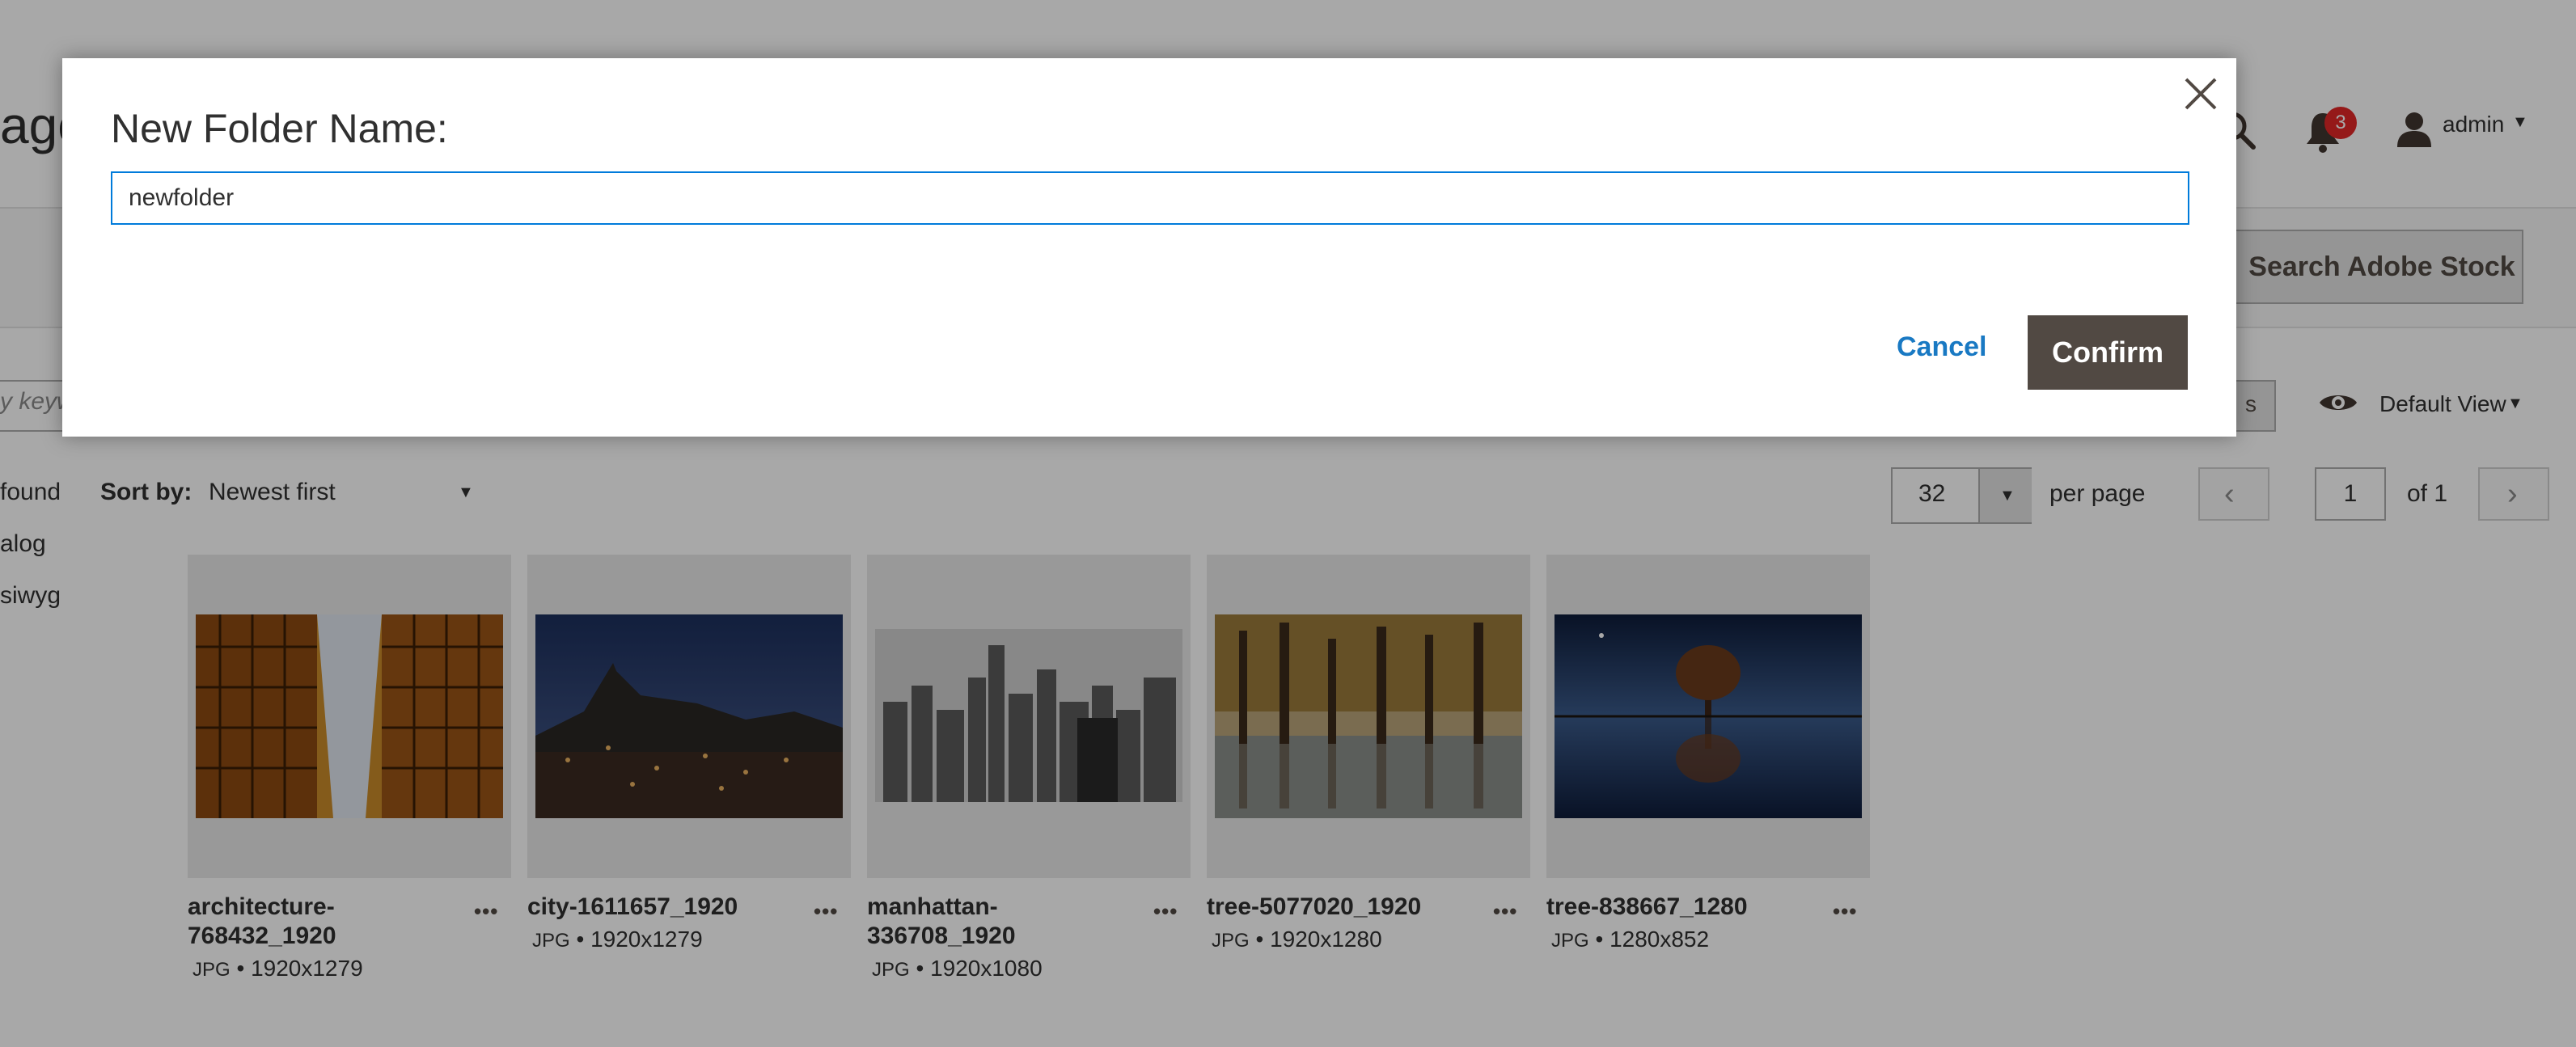 The image size is (2576, 1047). I want to click on cancel-button: Cancel, so click(1942, 347).